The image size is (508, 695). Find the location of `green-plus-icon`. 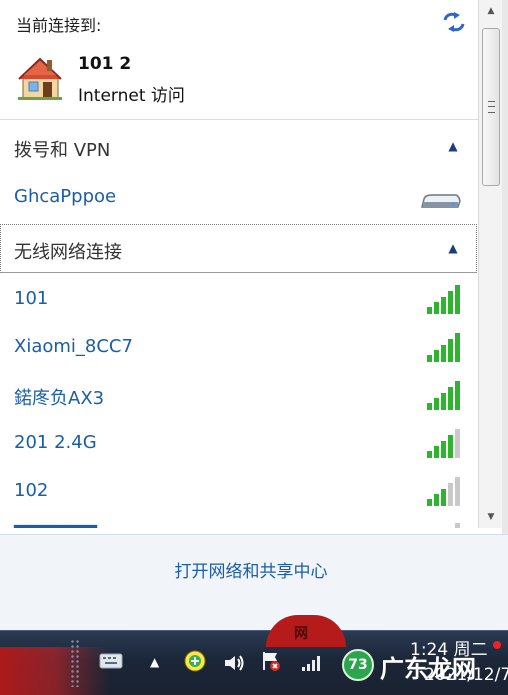

green-plus-icon is located at coordinates (195, 661).